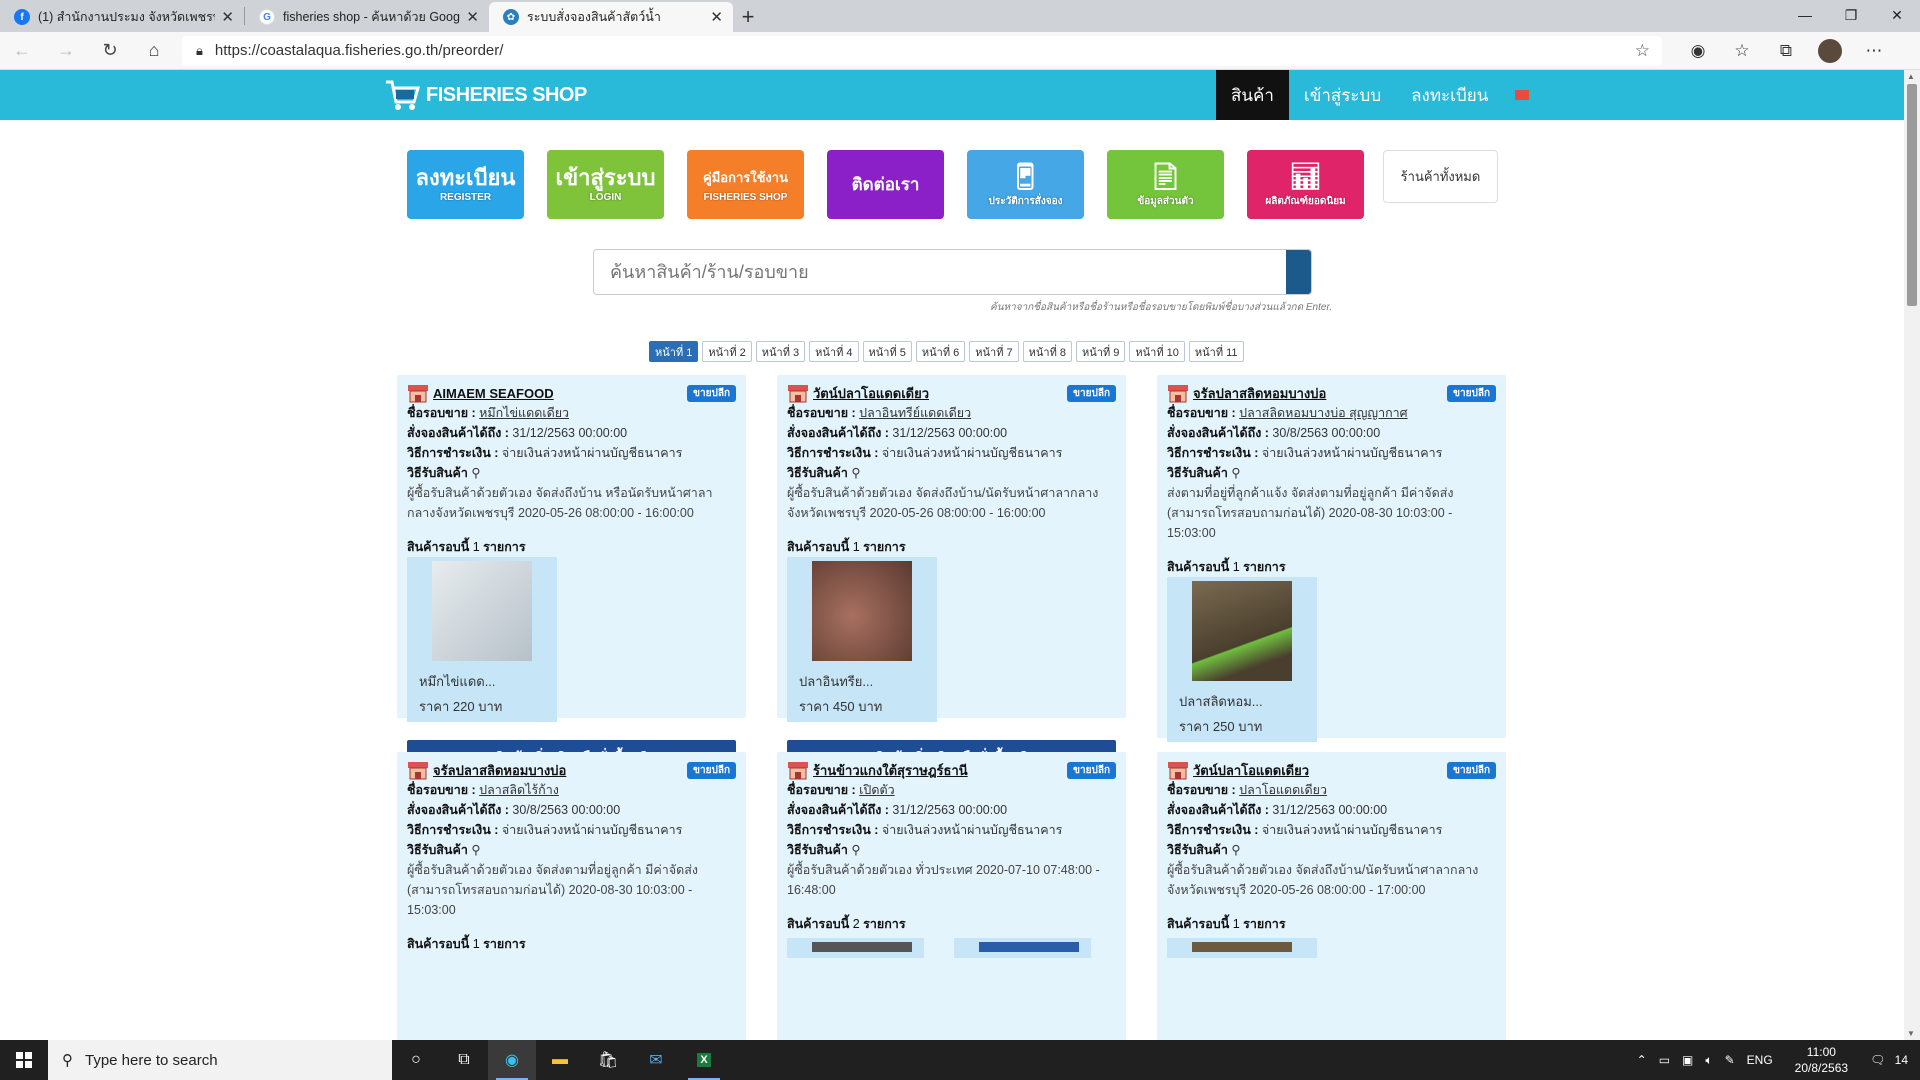 This screenshot has height=1080, width=1920. I want to click on profile-avatar, so click(1830, 50).